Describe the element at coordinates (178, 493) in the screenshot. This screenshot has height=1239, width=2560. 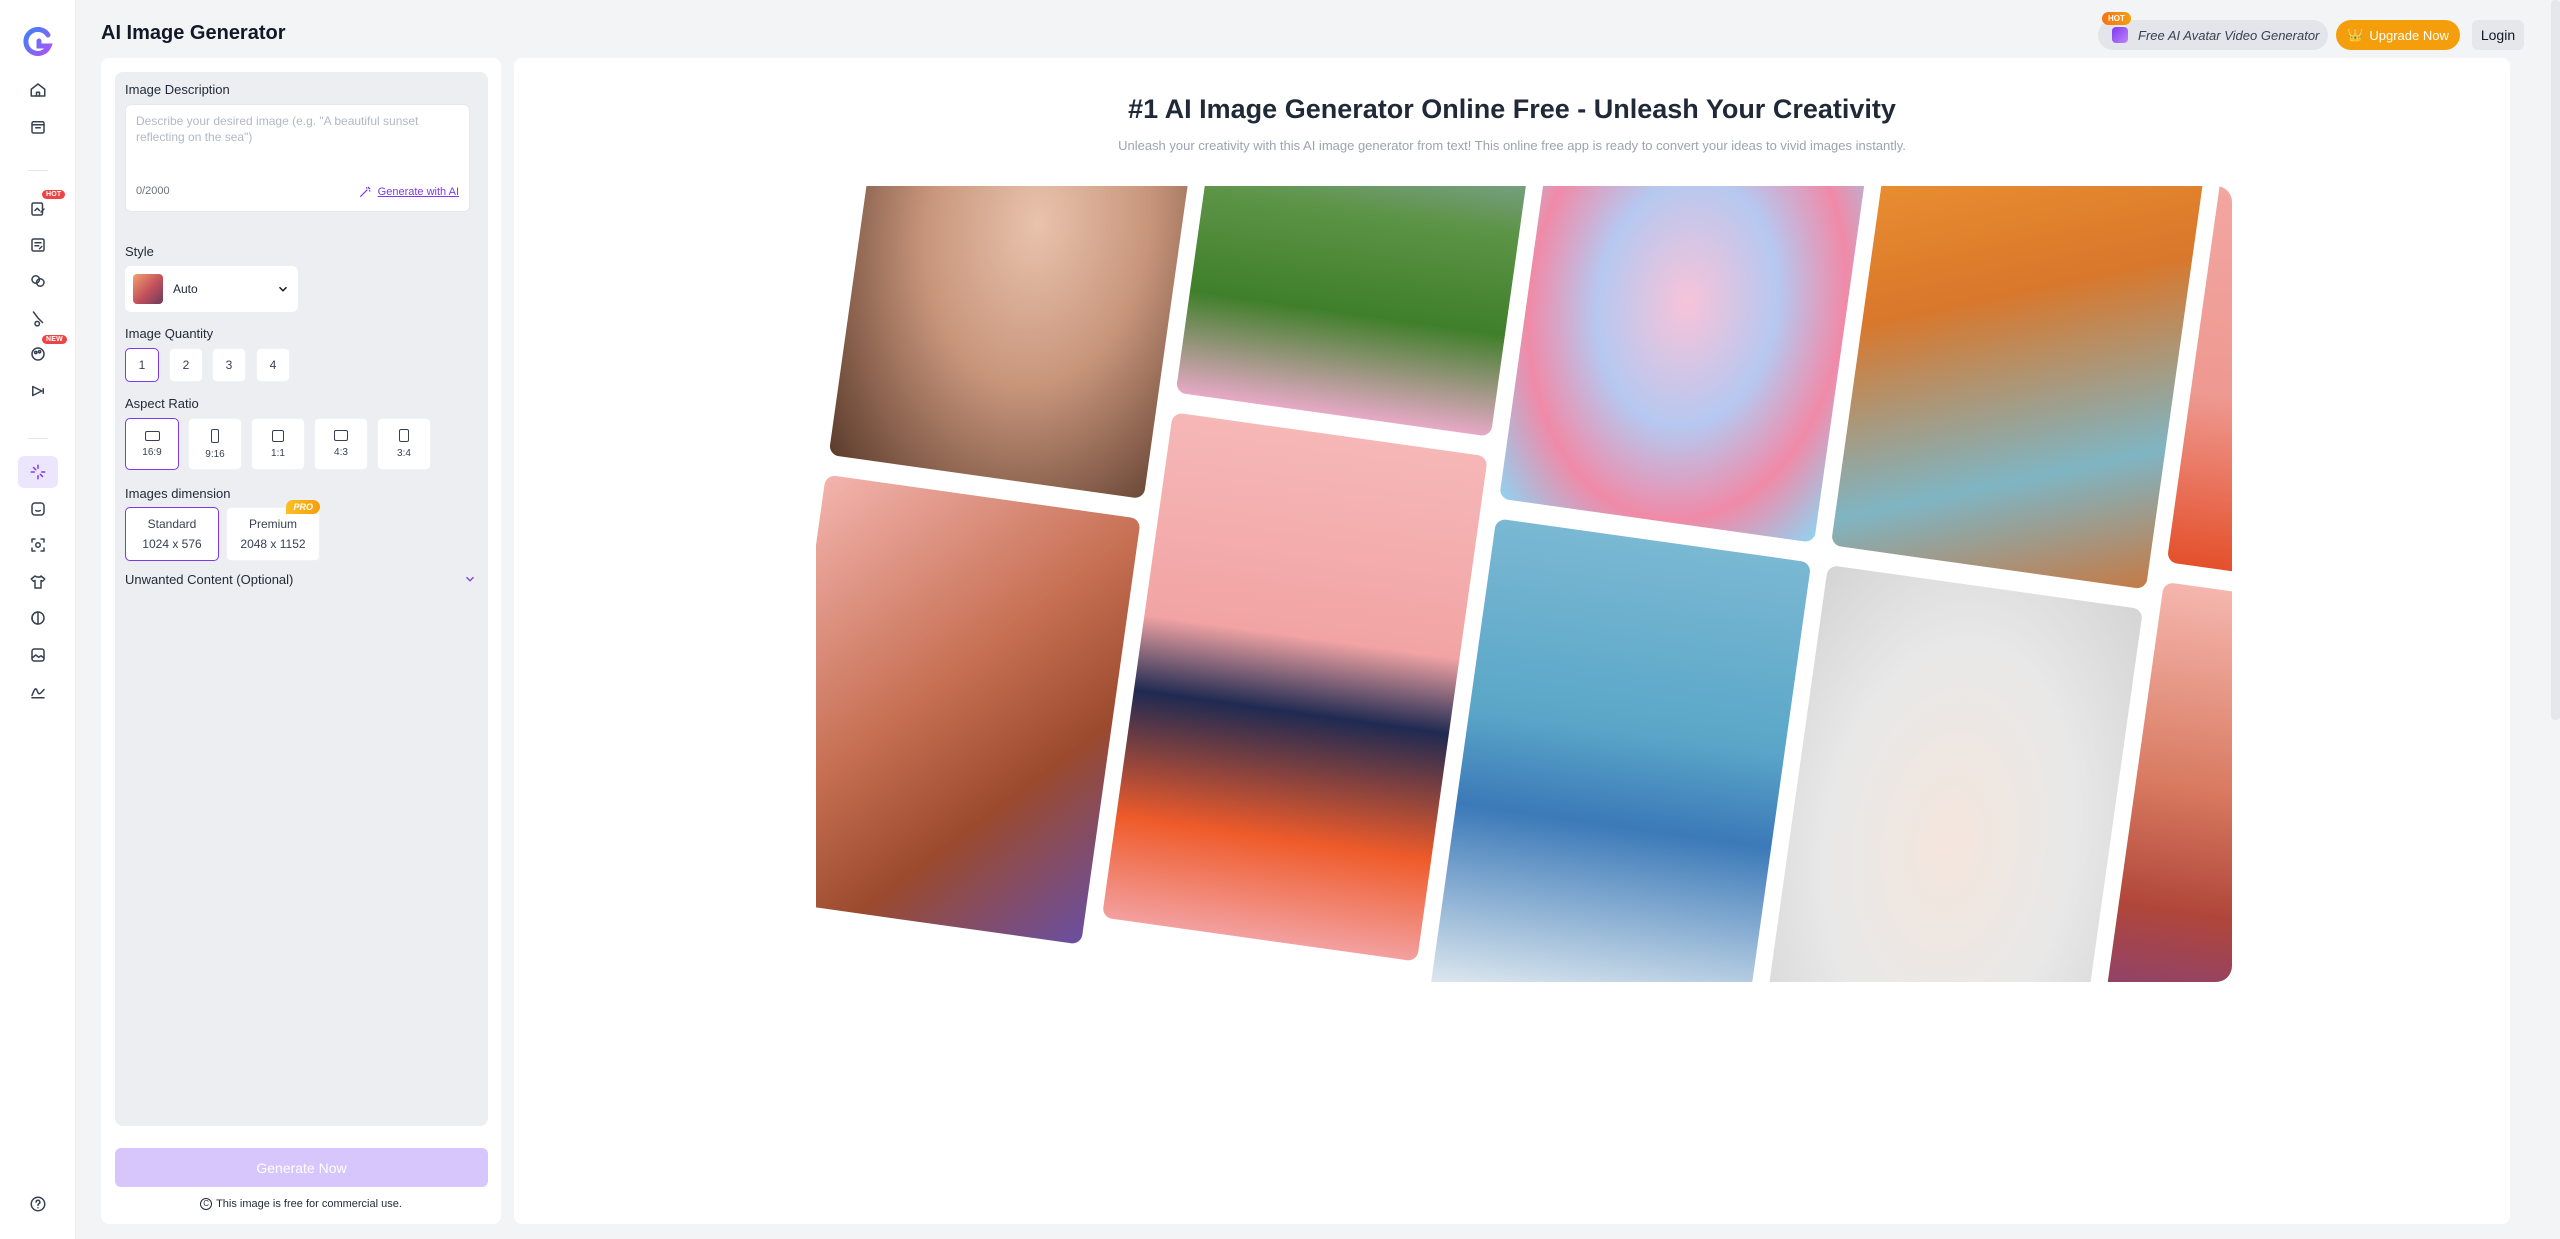
I see `images-dimension-label: Images dimension` at that location.